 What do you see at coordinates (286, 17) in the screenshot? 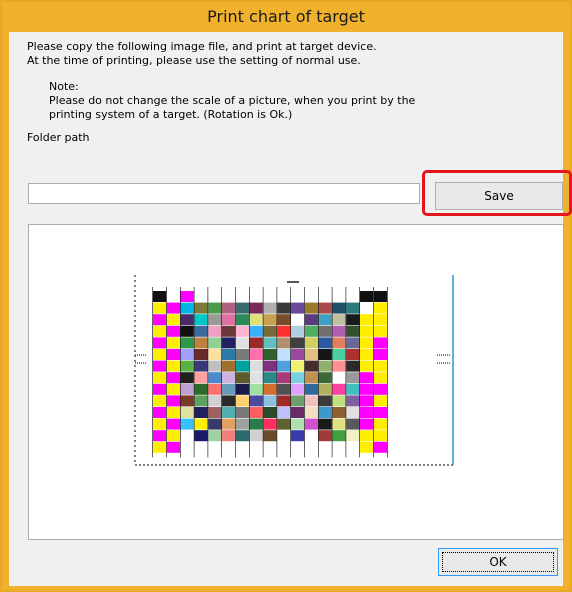
I see `title-bar: Print chart of target` at bounding box center [286, 17].